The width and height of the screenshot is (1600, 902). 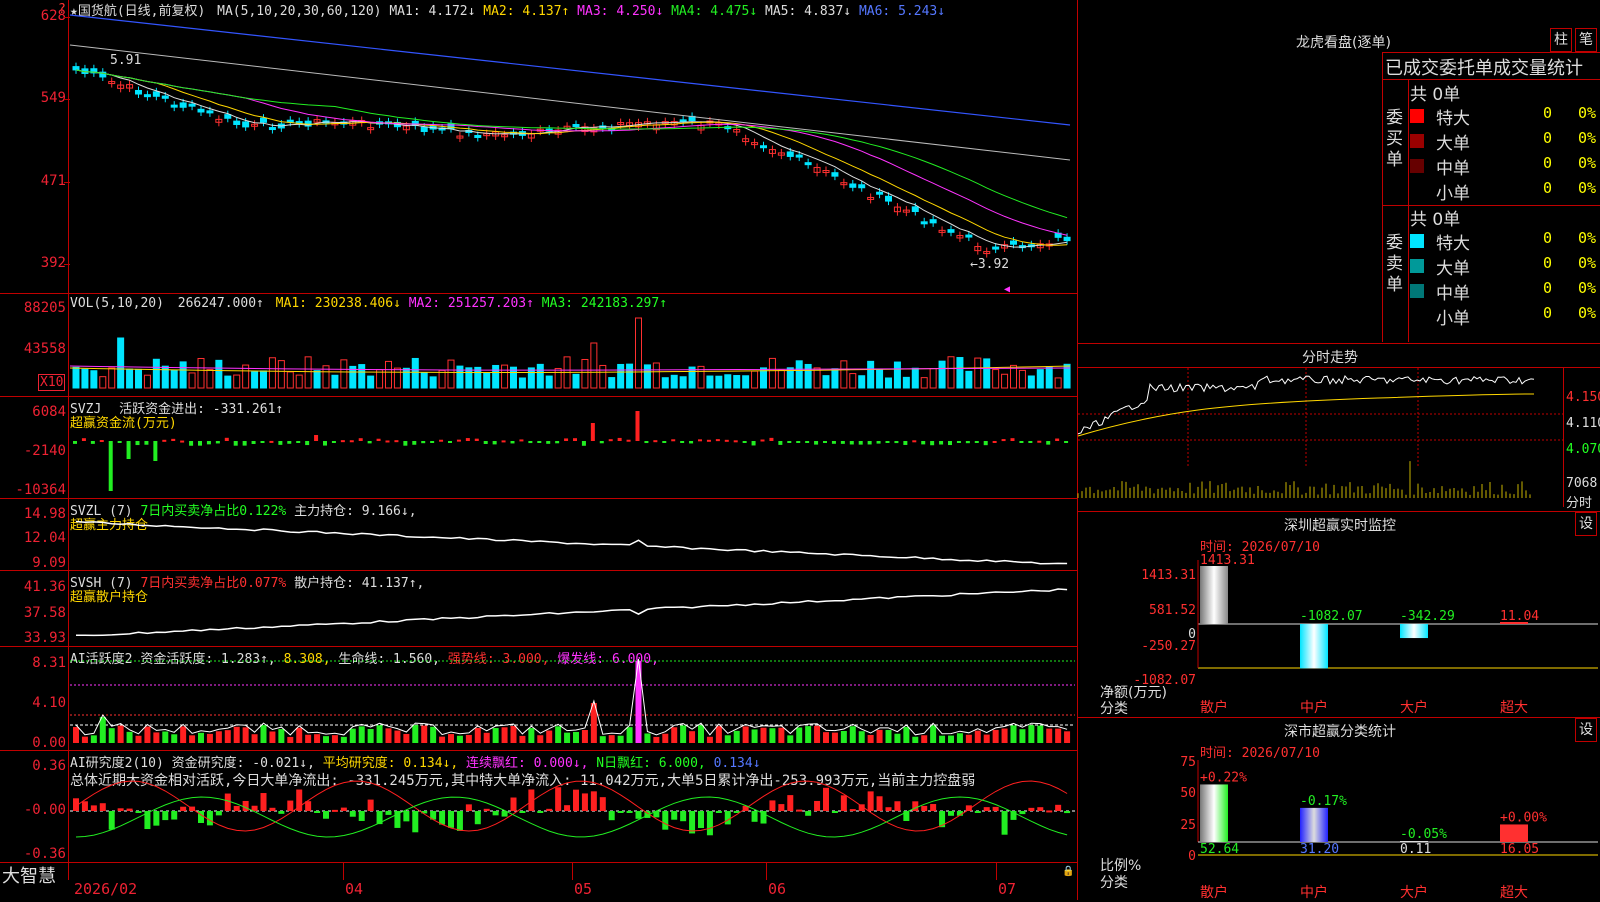 I want to click on buy-xl-name: 特大, so click(x=1453, y=119).